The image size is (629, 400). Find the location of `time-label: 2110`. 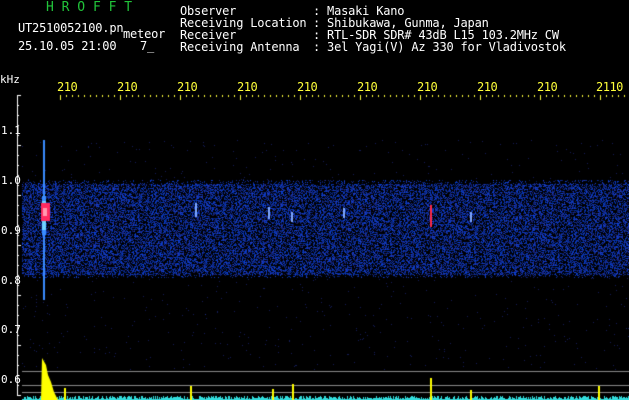

time-label: 2110 is located at coordinates (609, 87).